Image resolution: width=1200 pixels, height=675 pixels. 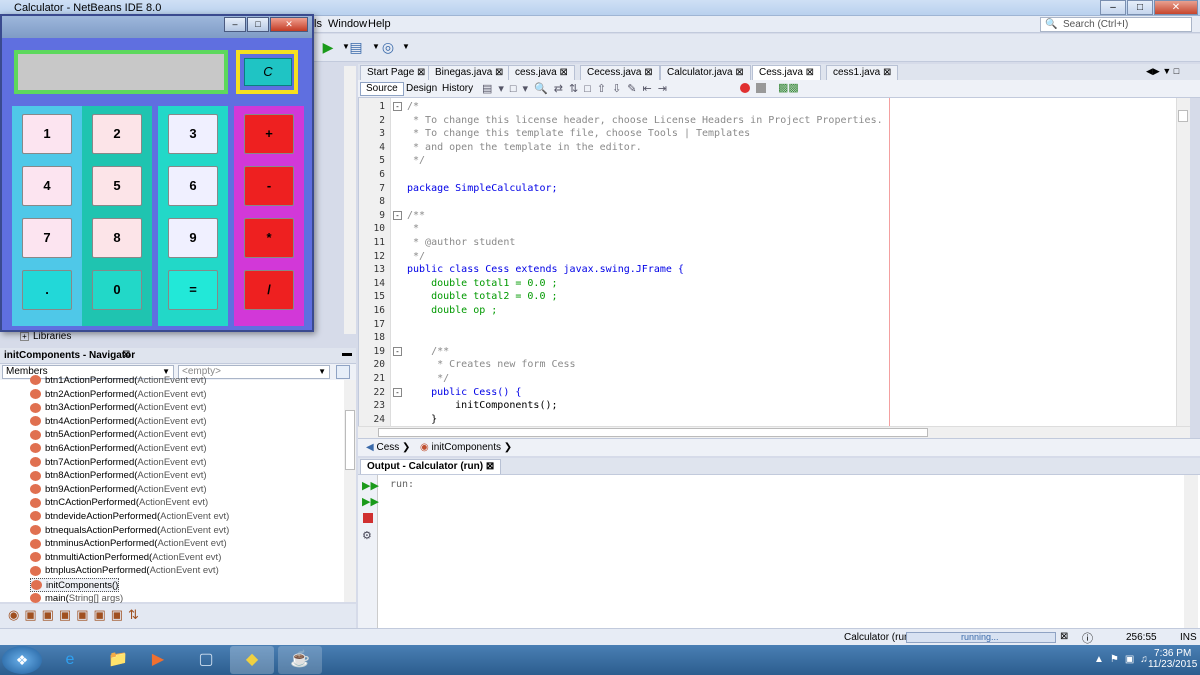 What do you see at coordinates (193, 290) in the screenshot?
I see `calc-key-col3-3: =` at bounding box center [193, 290].